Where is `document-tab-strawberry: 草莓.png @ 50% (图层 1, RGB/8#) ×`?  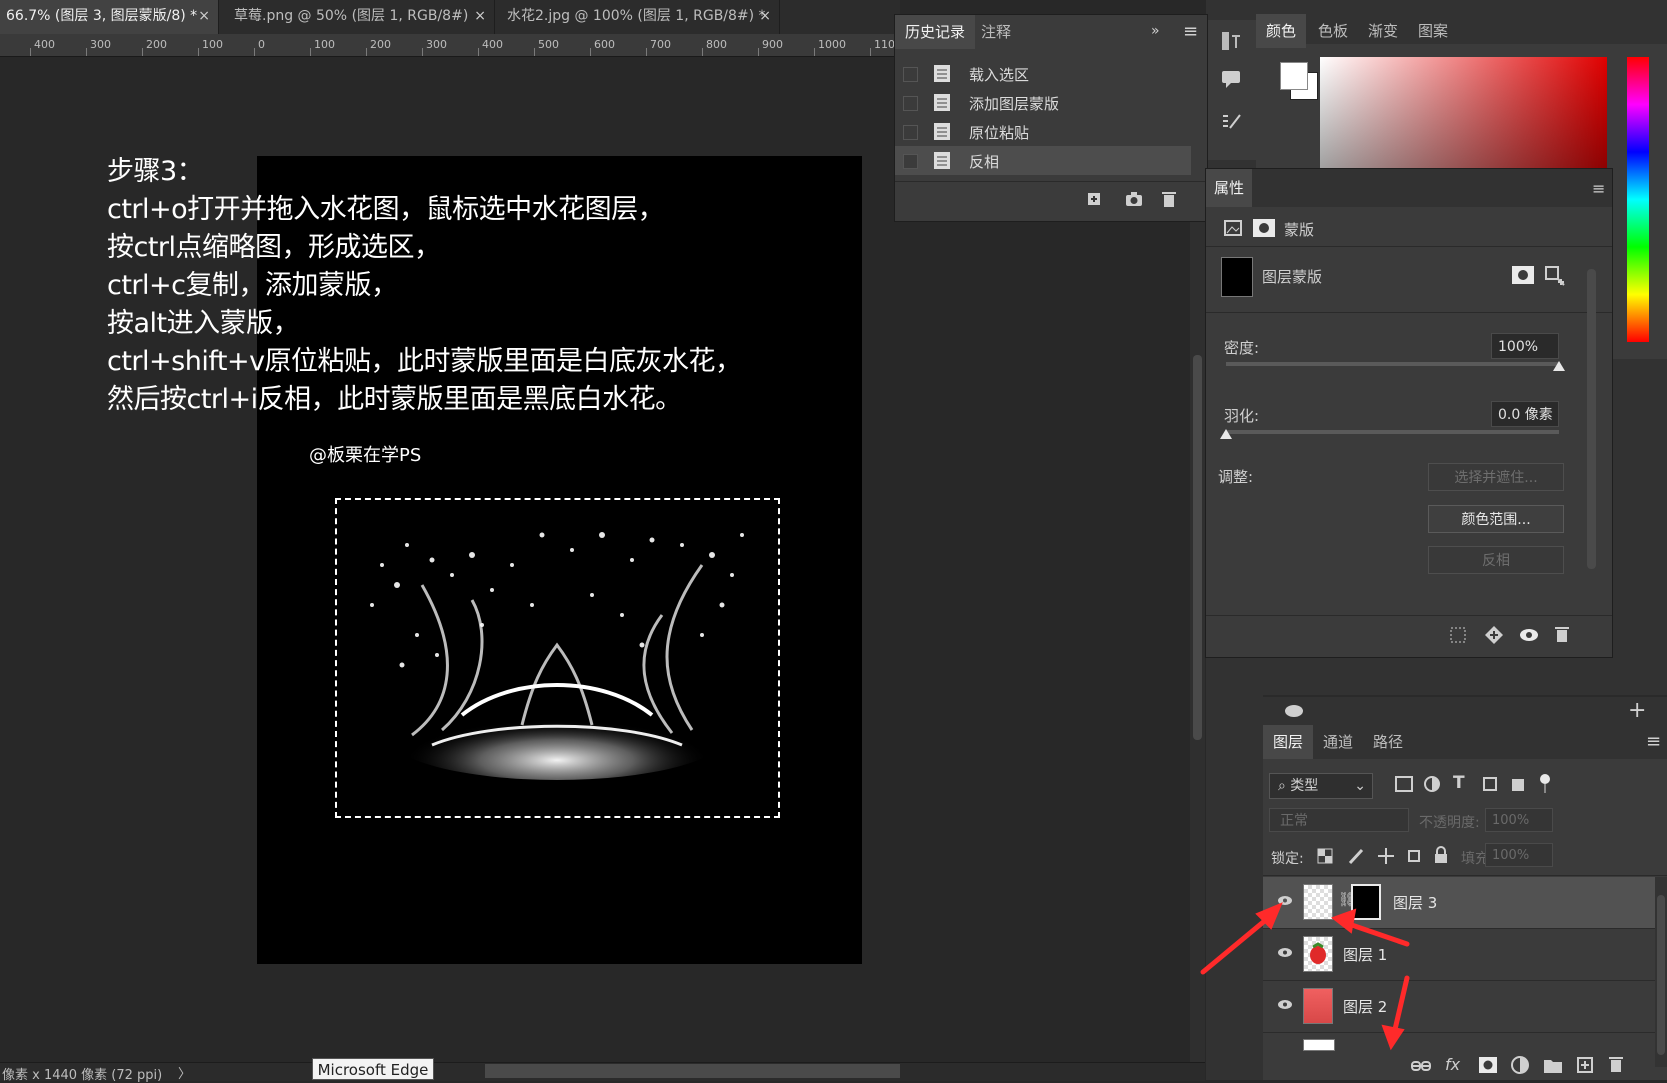
document-tab-strawberry: 草莓.png @ 50% (图层 1, RGB/8#) × is located at coordinates (359, 17).